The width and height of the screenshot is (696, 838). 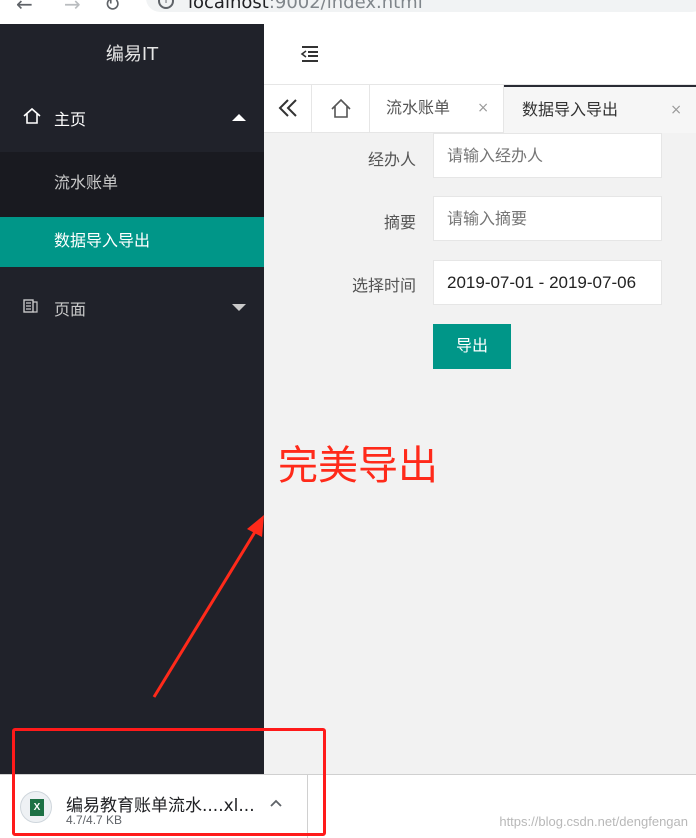 I want to click on summary-label: 摘要, so click(x=399, y=222).